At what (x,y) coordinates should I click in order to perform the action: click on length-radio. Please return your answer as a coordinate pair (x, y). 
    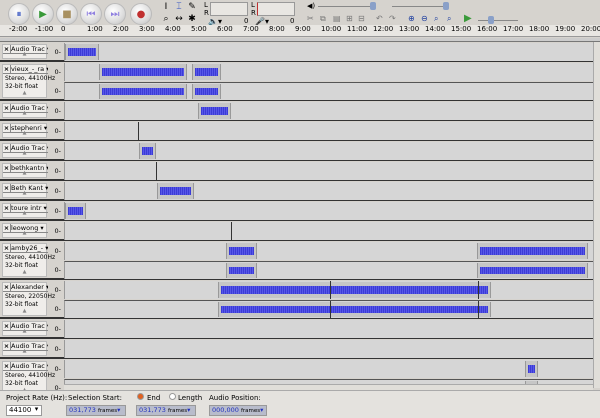
    Looking at the image, I should click on (172, 396).